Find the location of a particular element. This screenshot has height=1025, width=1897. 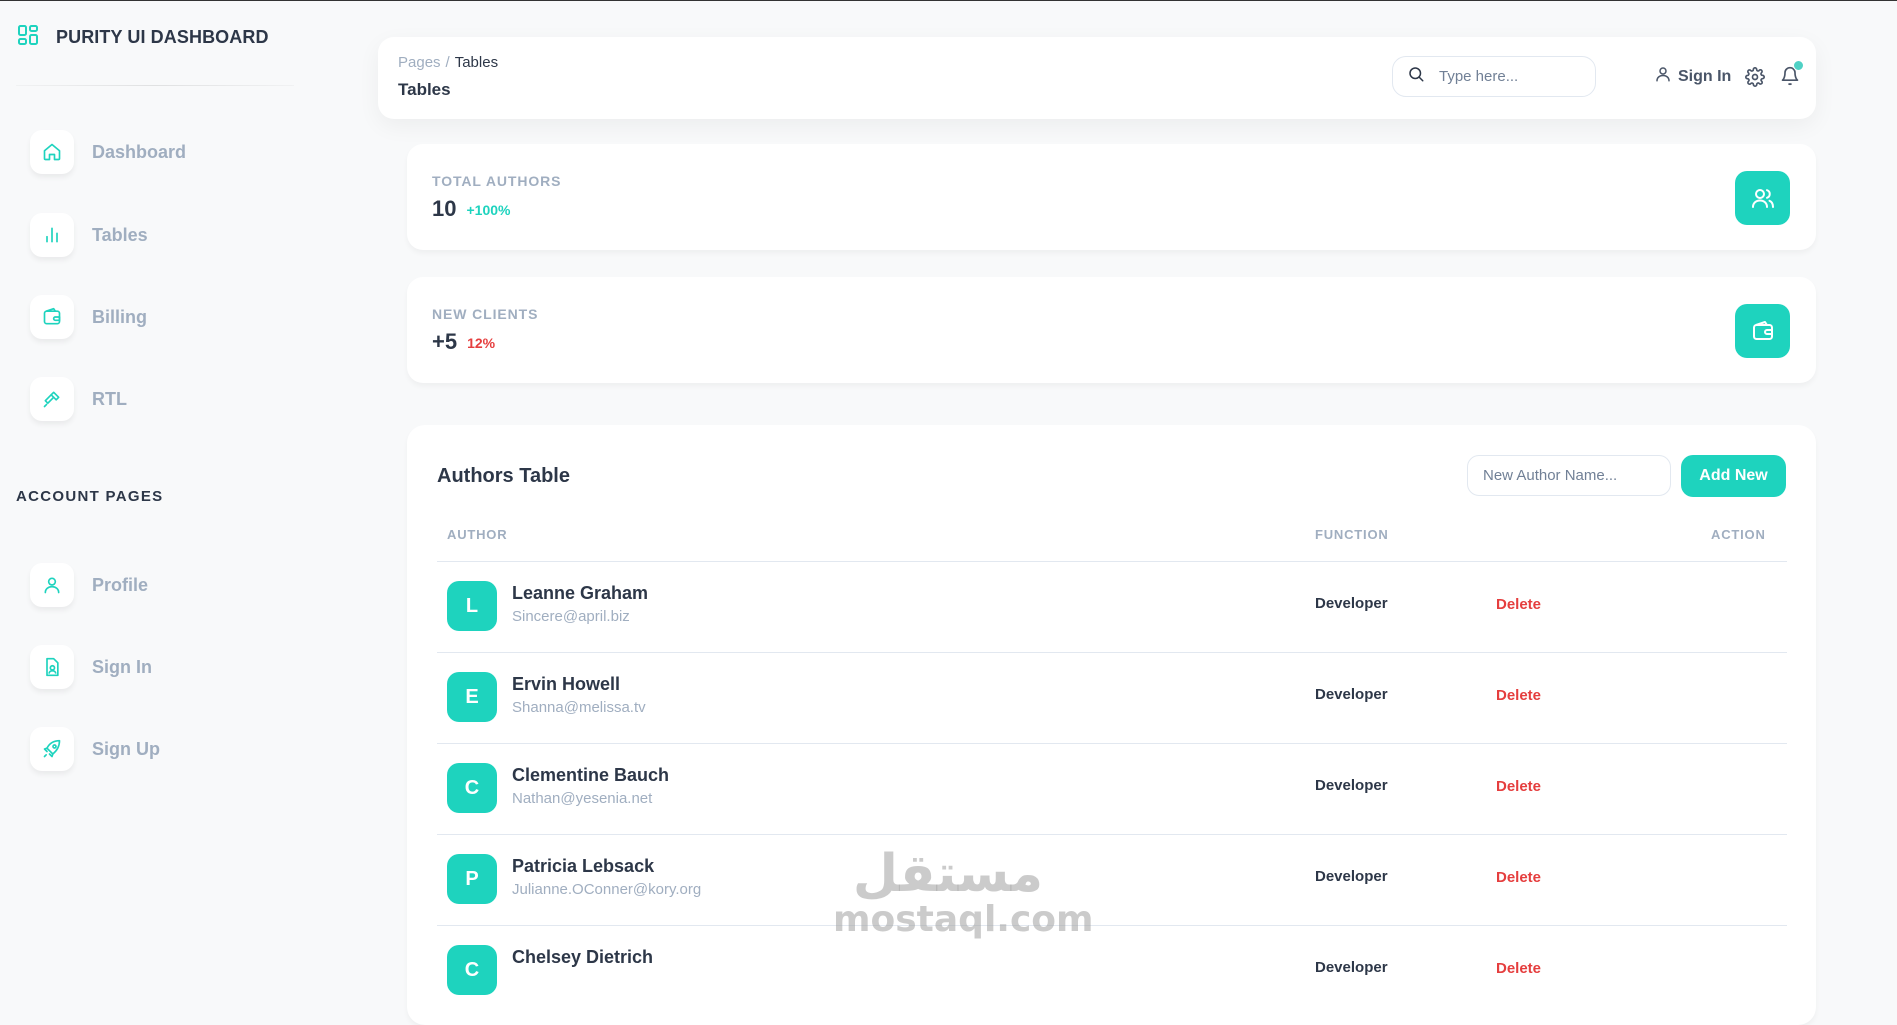

author-name: Ervin Howell is located at coordinates (566, 684).